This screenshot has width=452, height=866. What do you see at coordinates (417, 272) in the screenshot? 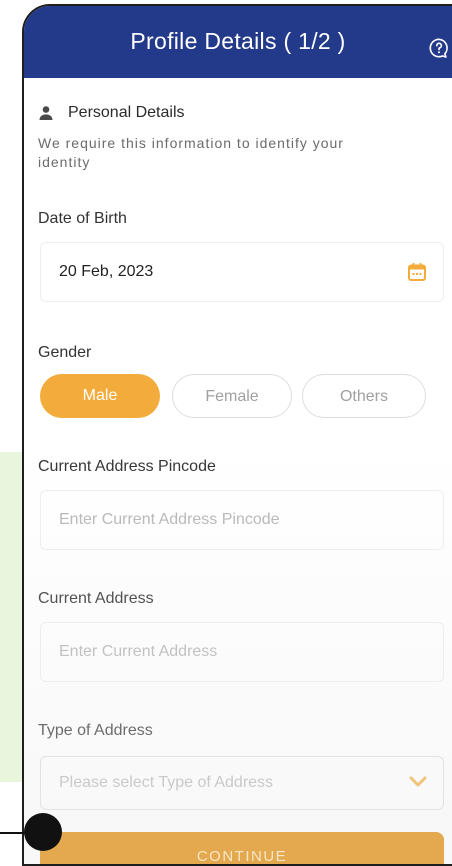
I see `calendar-icon` at bounding box center [417, 272].